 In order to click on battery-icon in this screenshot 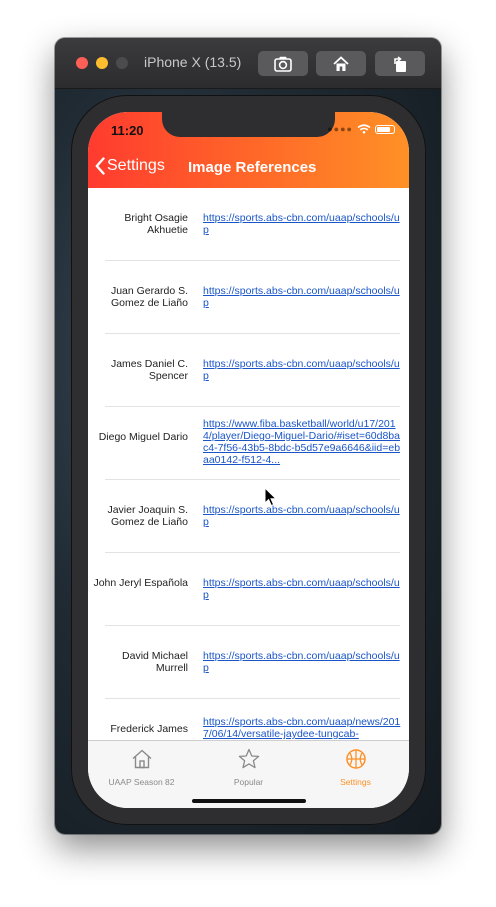, I will do `click(385, 129)`.